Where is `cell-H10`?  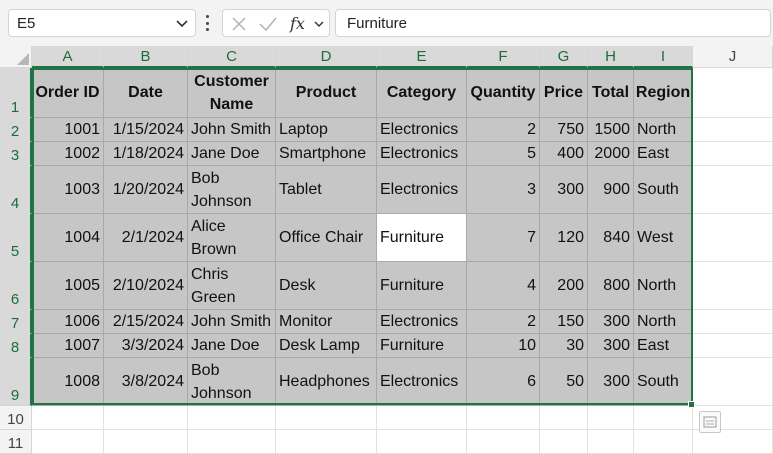
cell-H10 is located at coordinates (611, 418).